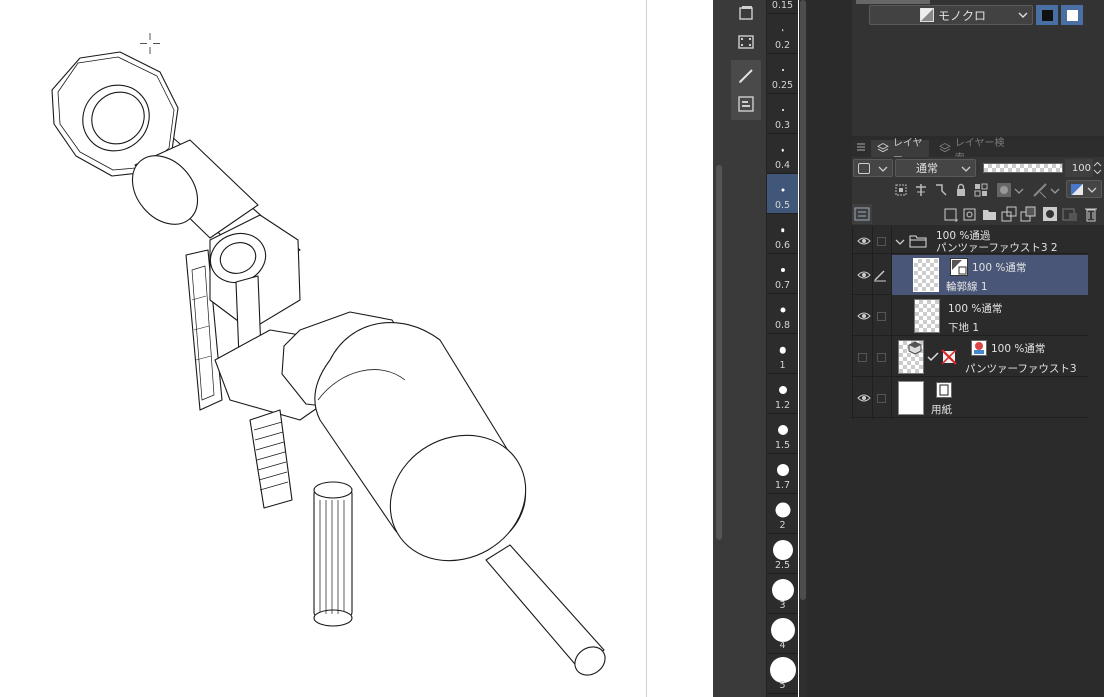 Image resolution: width=1104 pixels, height=697 pixels. Describe the element at coordinates (1040, 190) in the screenshot. I see `ruler-range-icon` at that location.